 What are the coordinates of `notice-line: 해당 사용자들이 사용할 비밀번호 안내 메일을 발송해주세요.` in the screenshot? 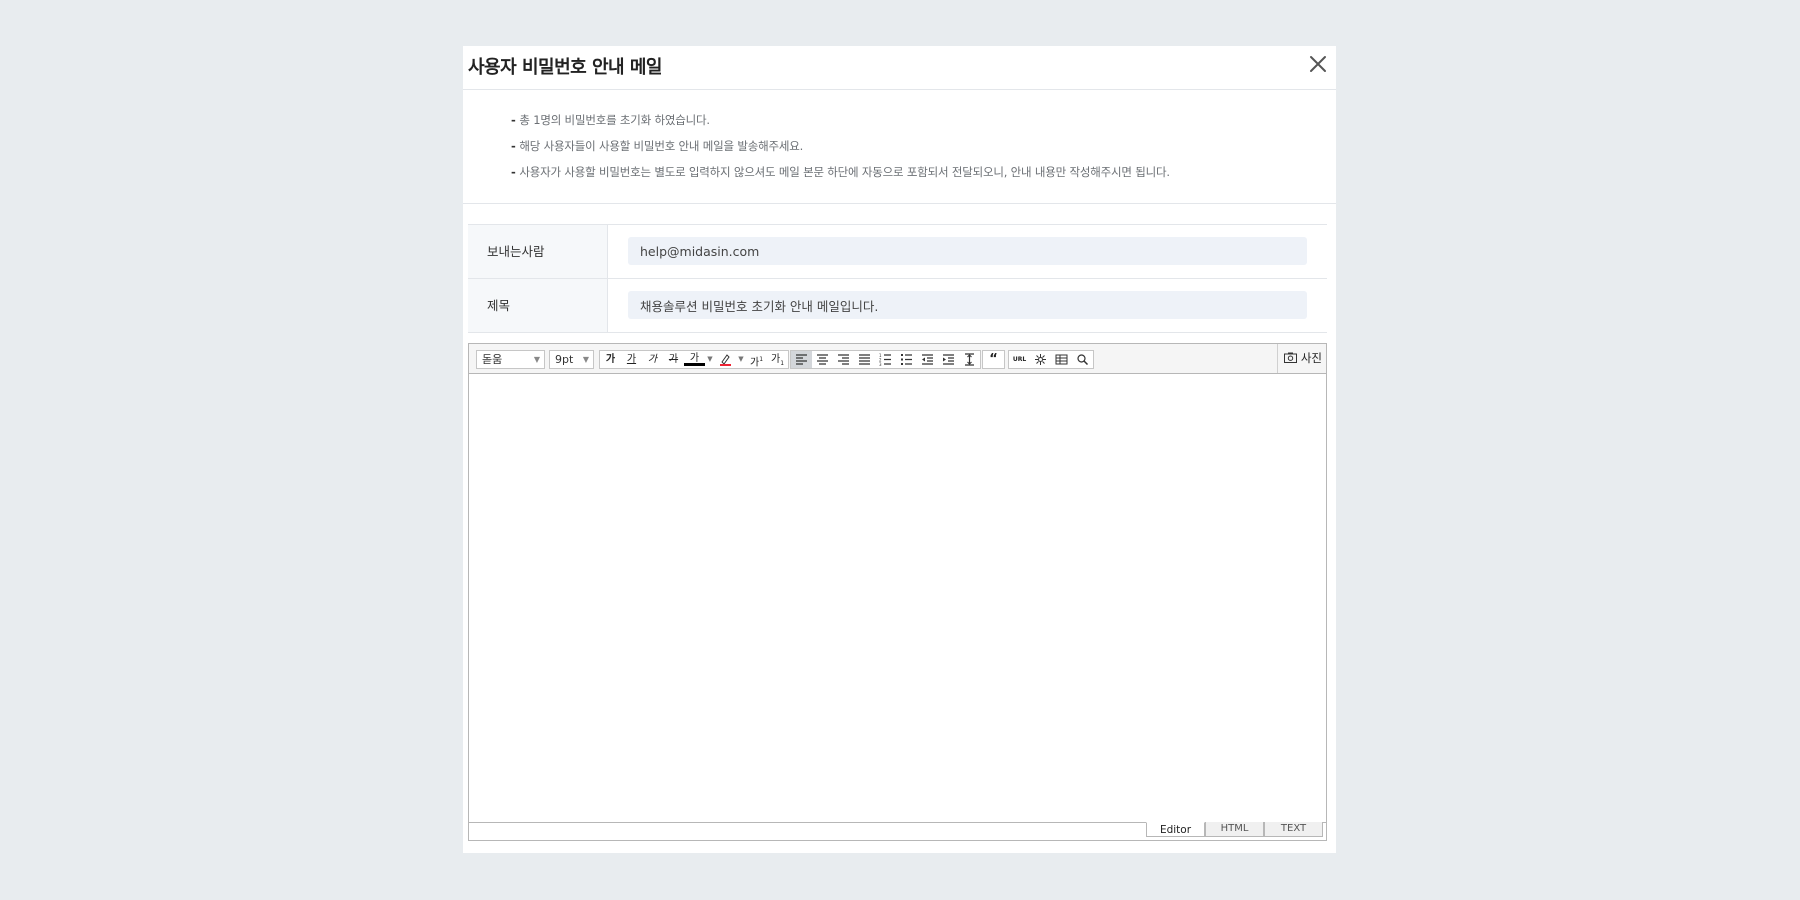 It's located at (923, 152).